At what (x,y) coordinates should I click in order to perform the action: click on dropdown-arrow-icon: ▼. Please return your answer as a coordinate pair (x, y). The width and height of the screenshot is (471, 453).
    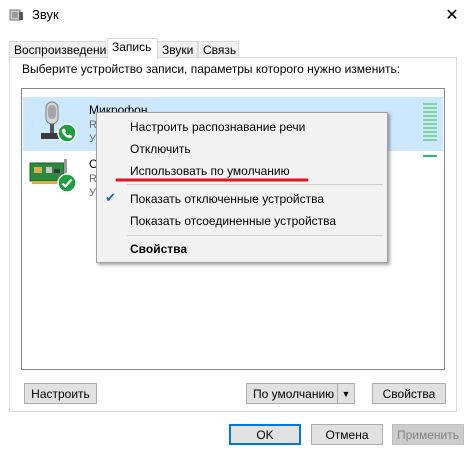
    Looking at the image, I should click on (345, 393).